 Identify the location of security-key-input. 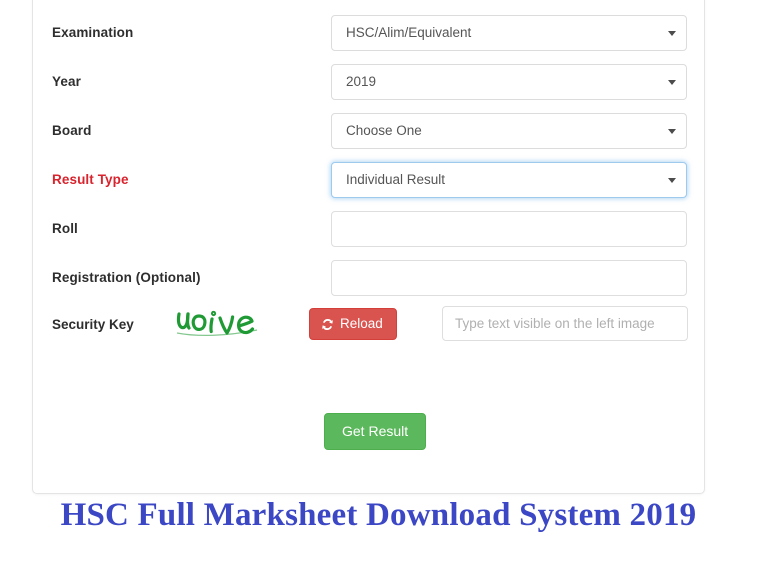
(565, 323).